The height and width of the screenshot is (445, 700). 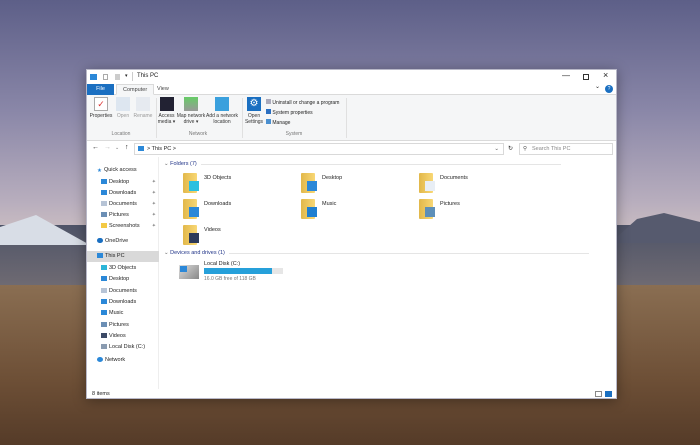 What do you see at coordinates (163, 89) in the screenshot?
I see `tab-view: View` at bounding box center [163, 89].